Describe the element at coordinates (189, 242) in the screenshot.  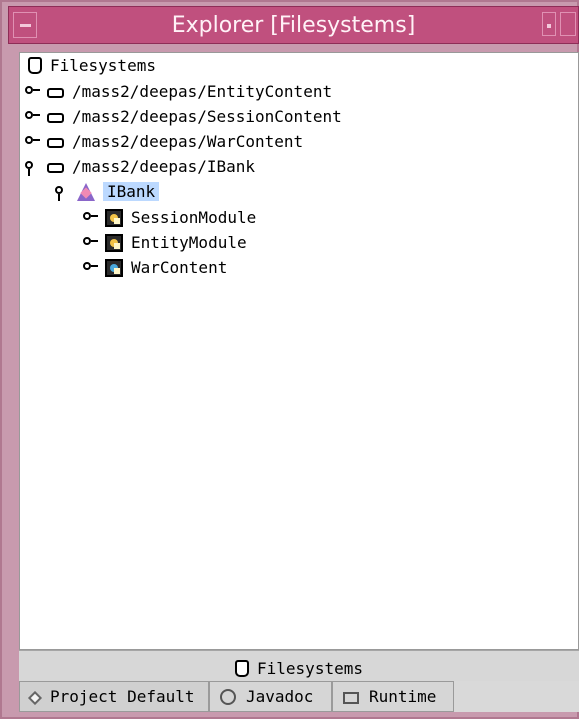
I see `tree-child-label: EntityModule` at that location.